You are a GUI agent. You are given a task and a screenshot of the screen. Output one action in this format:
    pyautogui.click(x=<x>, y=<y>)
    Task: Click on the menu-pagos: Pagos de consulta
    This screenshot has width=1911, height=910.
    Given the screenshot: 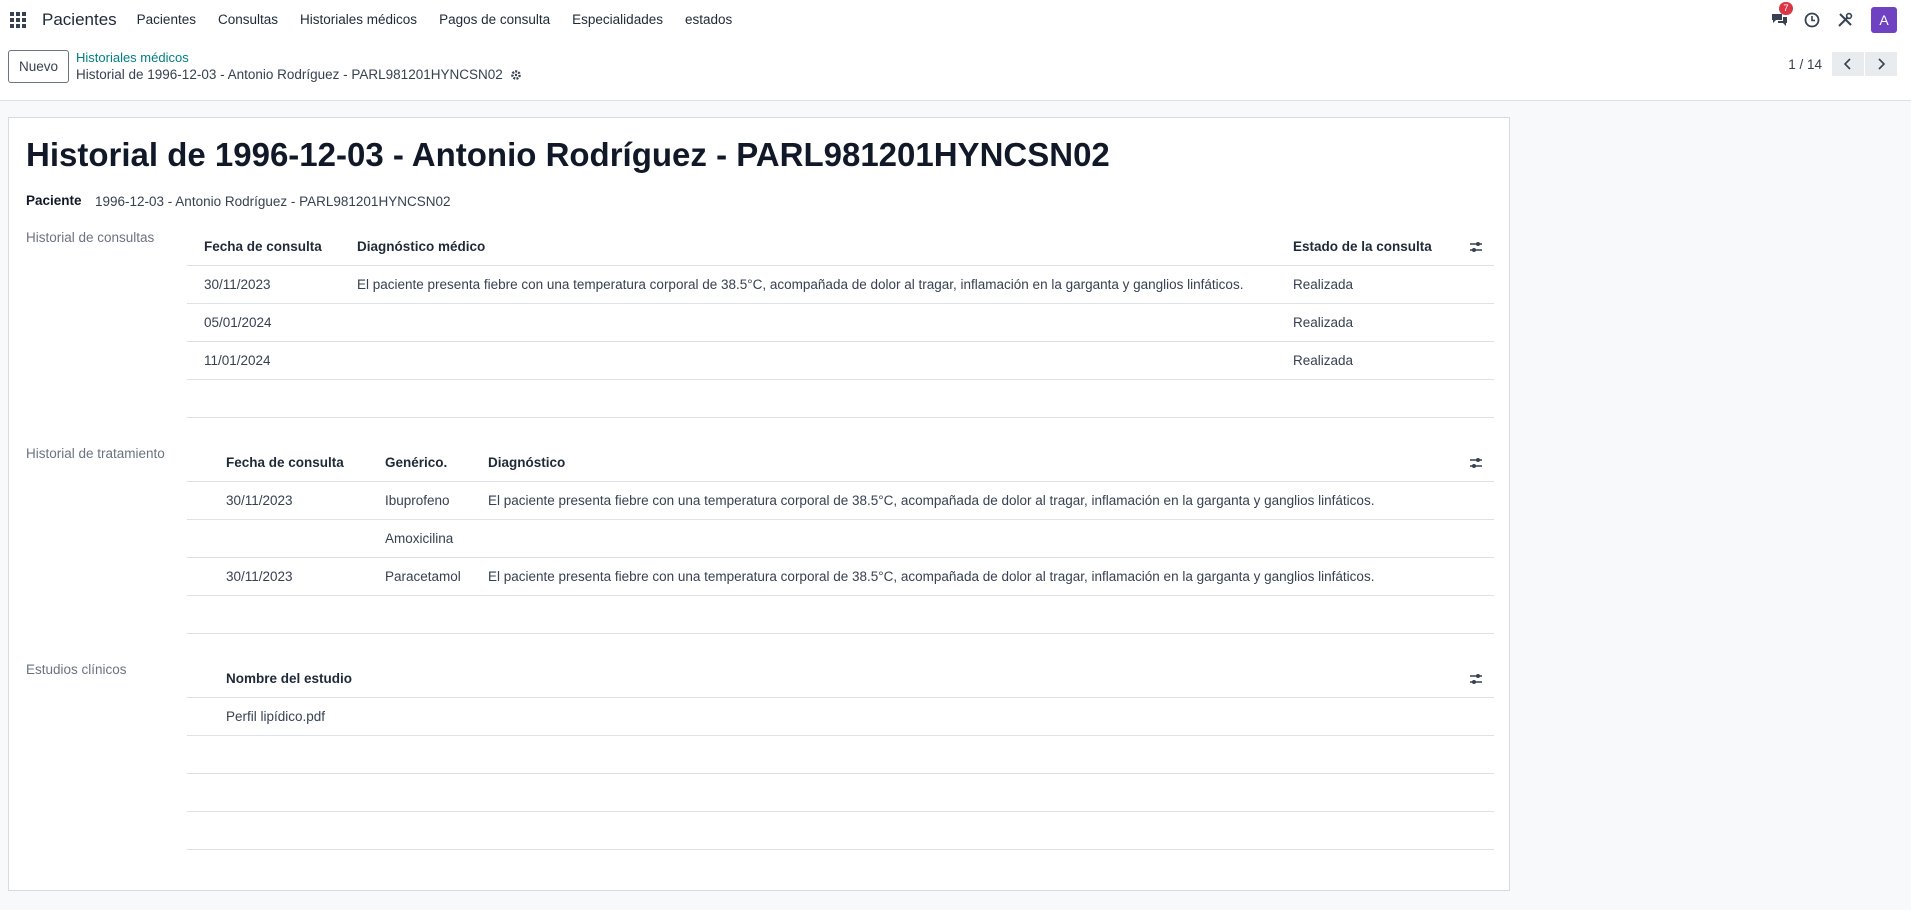 What is the action you would take?
    pyautogui.click(x=494, y=19)
    